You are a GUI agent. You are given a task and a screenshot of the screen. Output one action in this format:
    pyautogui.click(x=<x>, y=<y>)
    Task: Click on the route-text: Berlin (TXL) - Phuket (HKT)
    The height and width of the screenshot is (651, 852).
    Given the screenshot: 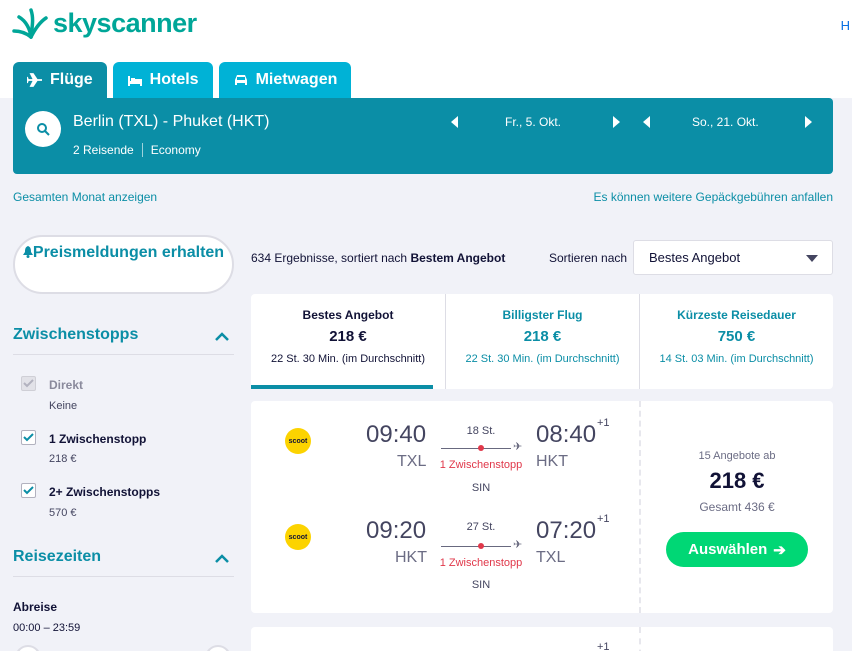 What is the action you would take?
    pyautogui.click(x=171, y=122)
    